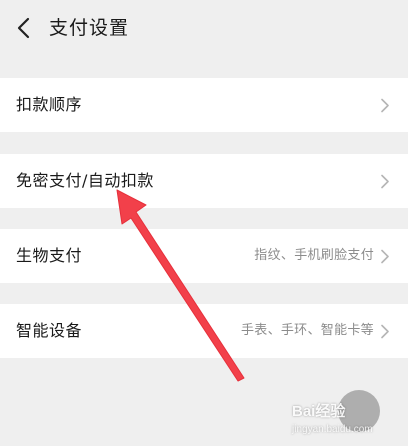 The image size is (408, 446). I want to click on menu-item-smart-devices: 智能设备 手表、手环、智能卡等, so click(204, 331).